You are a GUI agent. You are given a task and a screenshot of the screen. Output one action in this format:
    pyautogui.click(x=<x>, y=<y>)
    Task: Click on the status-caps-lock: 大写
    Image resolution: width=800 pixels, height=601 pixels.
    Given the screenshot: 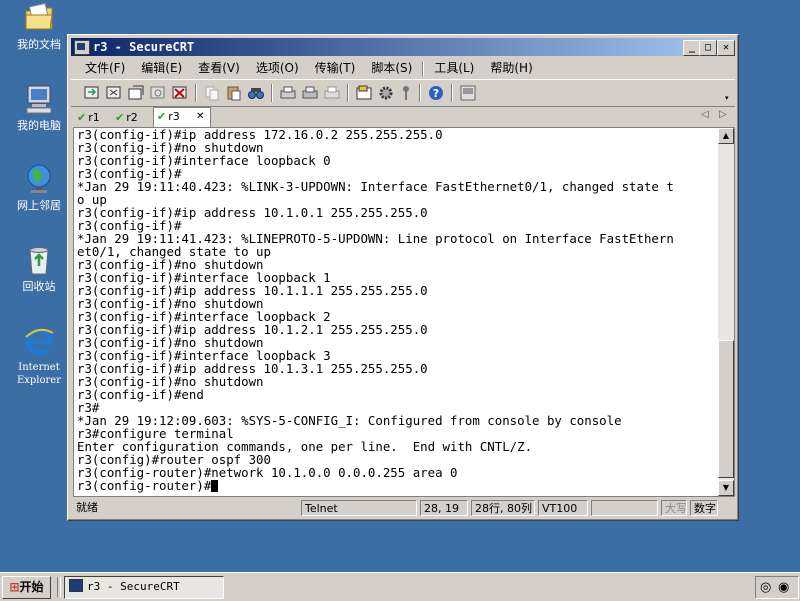 What is the action you would take?
    pyautogui.click(x=674, y=508)
    